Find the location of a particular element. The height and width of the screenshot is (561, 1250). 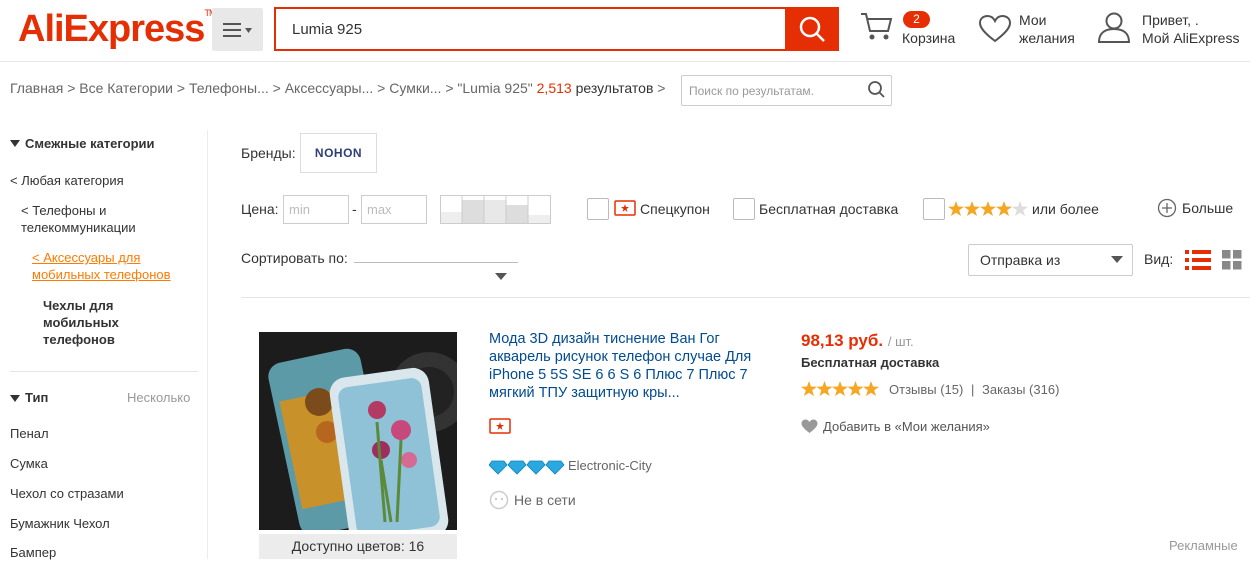

rating-filter-label: или более is located at coordinates (1065, 209).